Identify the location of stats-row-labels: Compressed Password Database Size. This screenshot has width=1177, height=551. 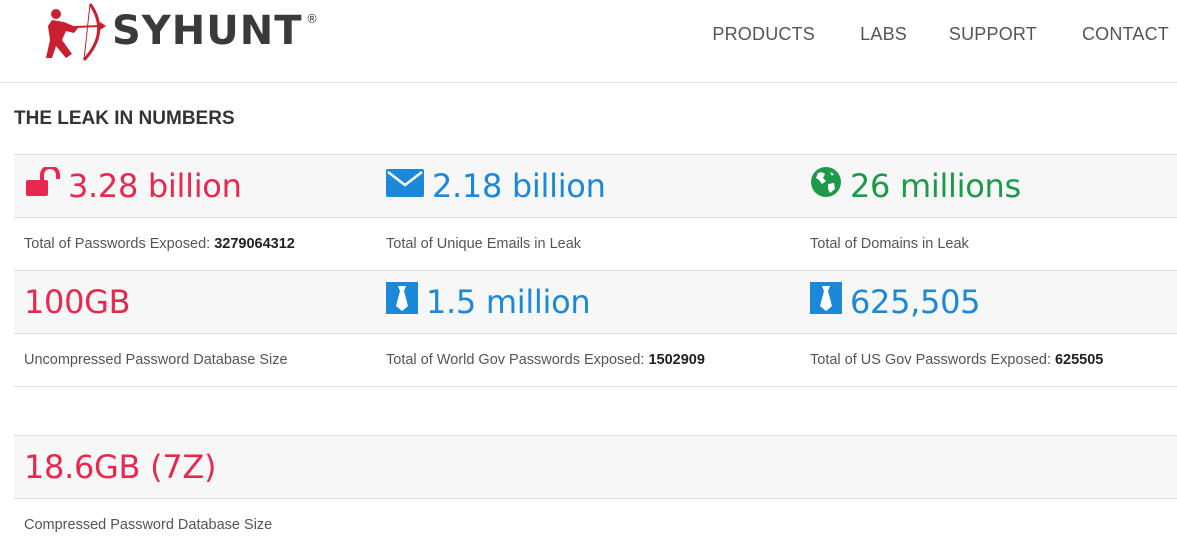
(595, 524).